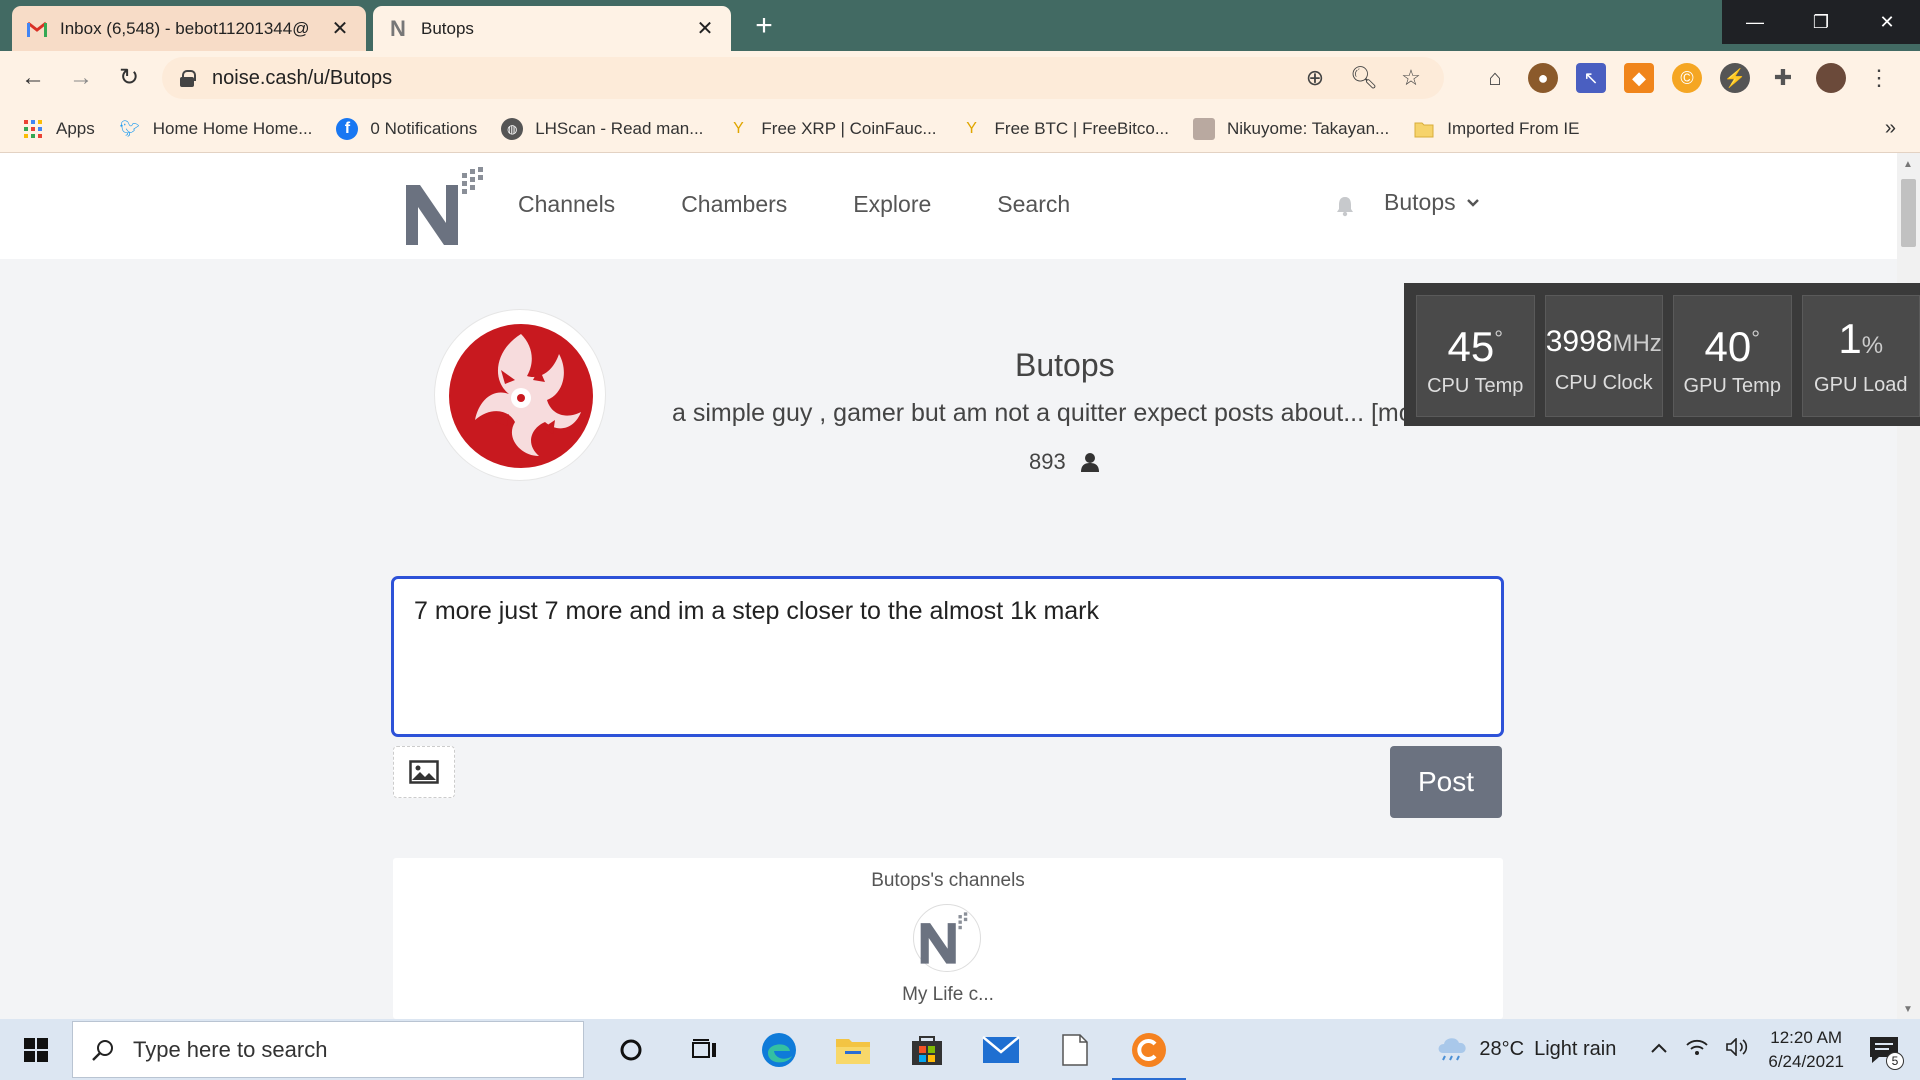 This screenshot has width=1920, height=1080. I want to click on faucet-icon: Y, so click(738, 128).